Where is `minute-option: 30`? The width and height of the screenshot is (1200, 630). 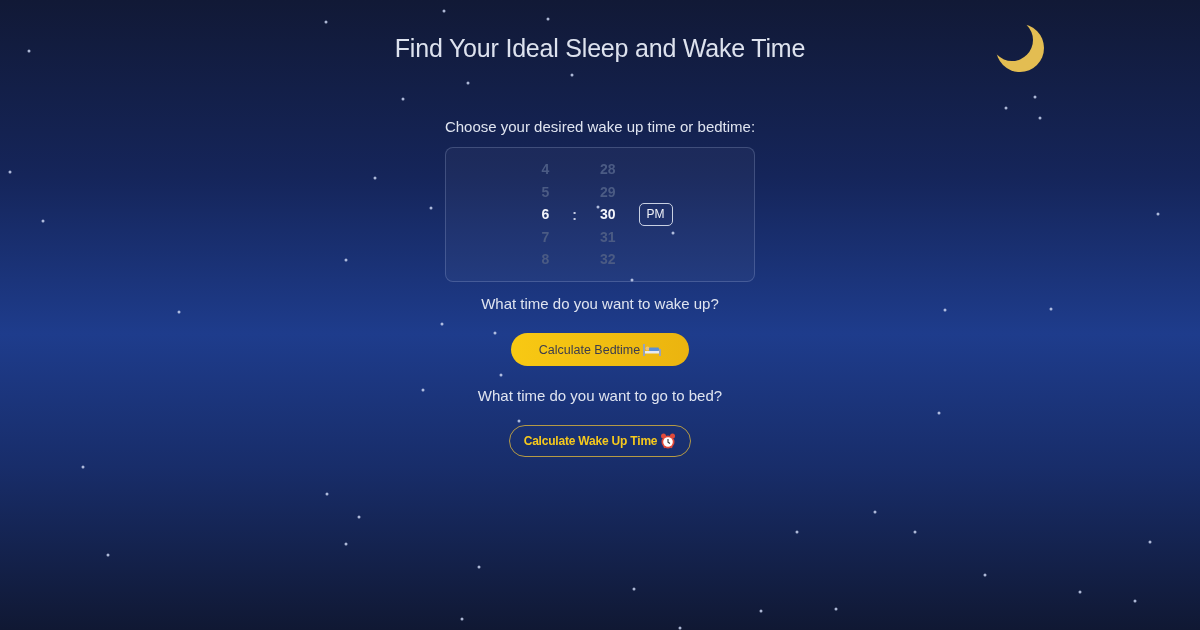 minute-option: 30 is located at coordinates (607, 214).